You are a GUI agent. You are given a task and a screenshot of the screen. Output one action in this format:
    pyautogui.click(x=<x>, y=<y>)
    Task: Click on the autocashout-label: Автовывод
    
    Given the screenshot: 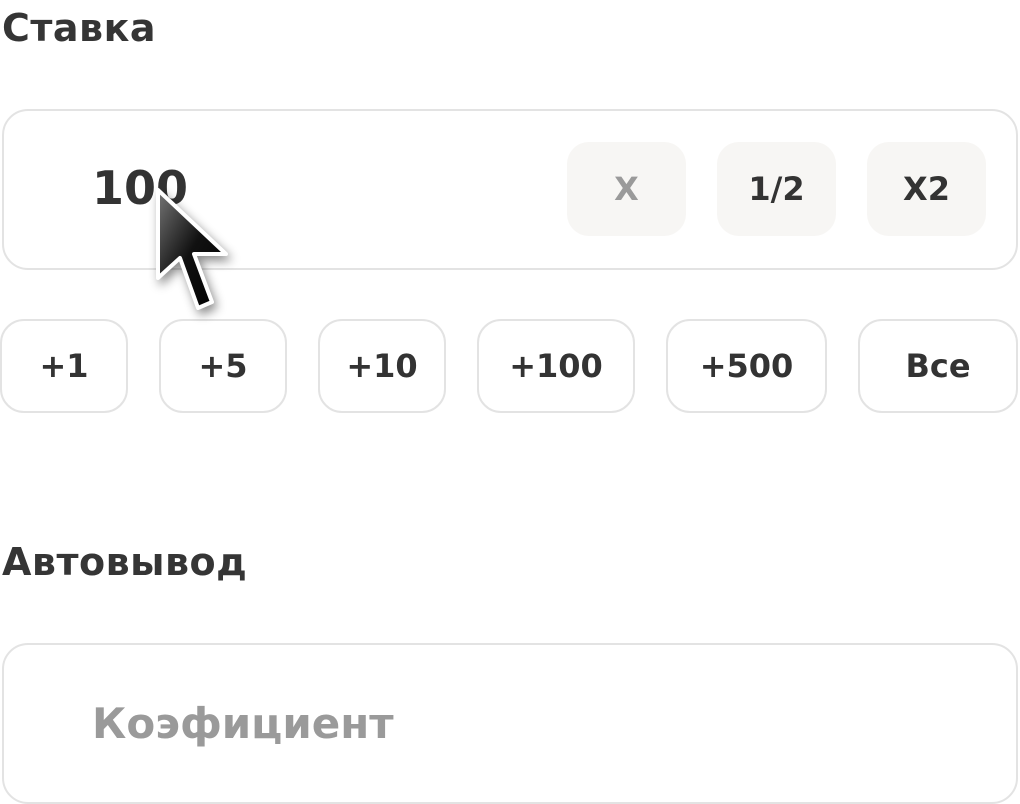 What is the action you would take?
    pyautogui.click(x=125, y=562)
    